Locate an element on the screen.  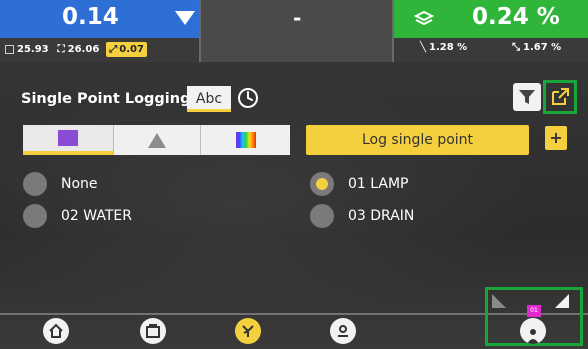
abc-toggle-button: Abc is located at coordinates (209, 99).